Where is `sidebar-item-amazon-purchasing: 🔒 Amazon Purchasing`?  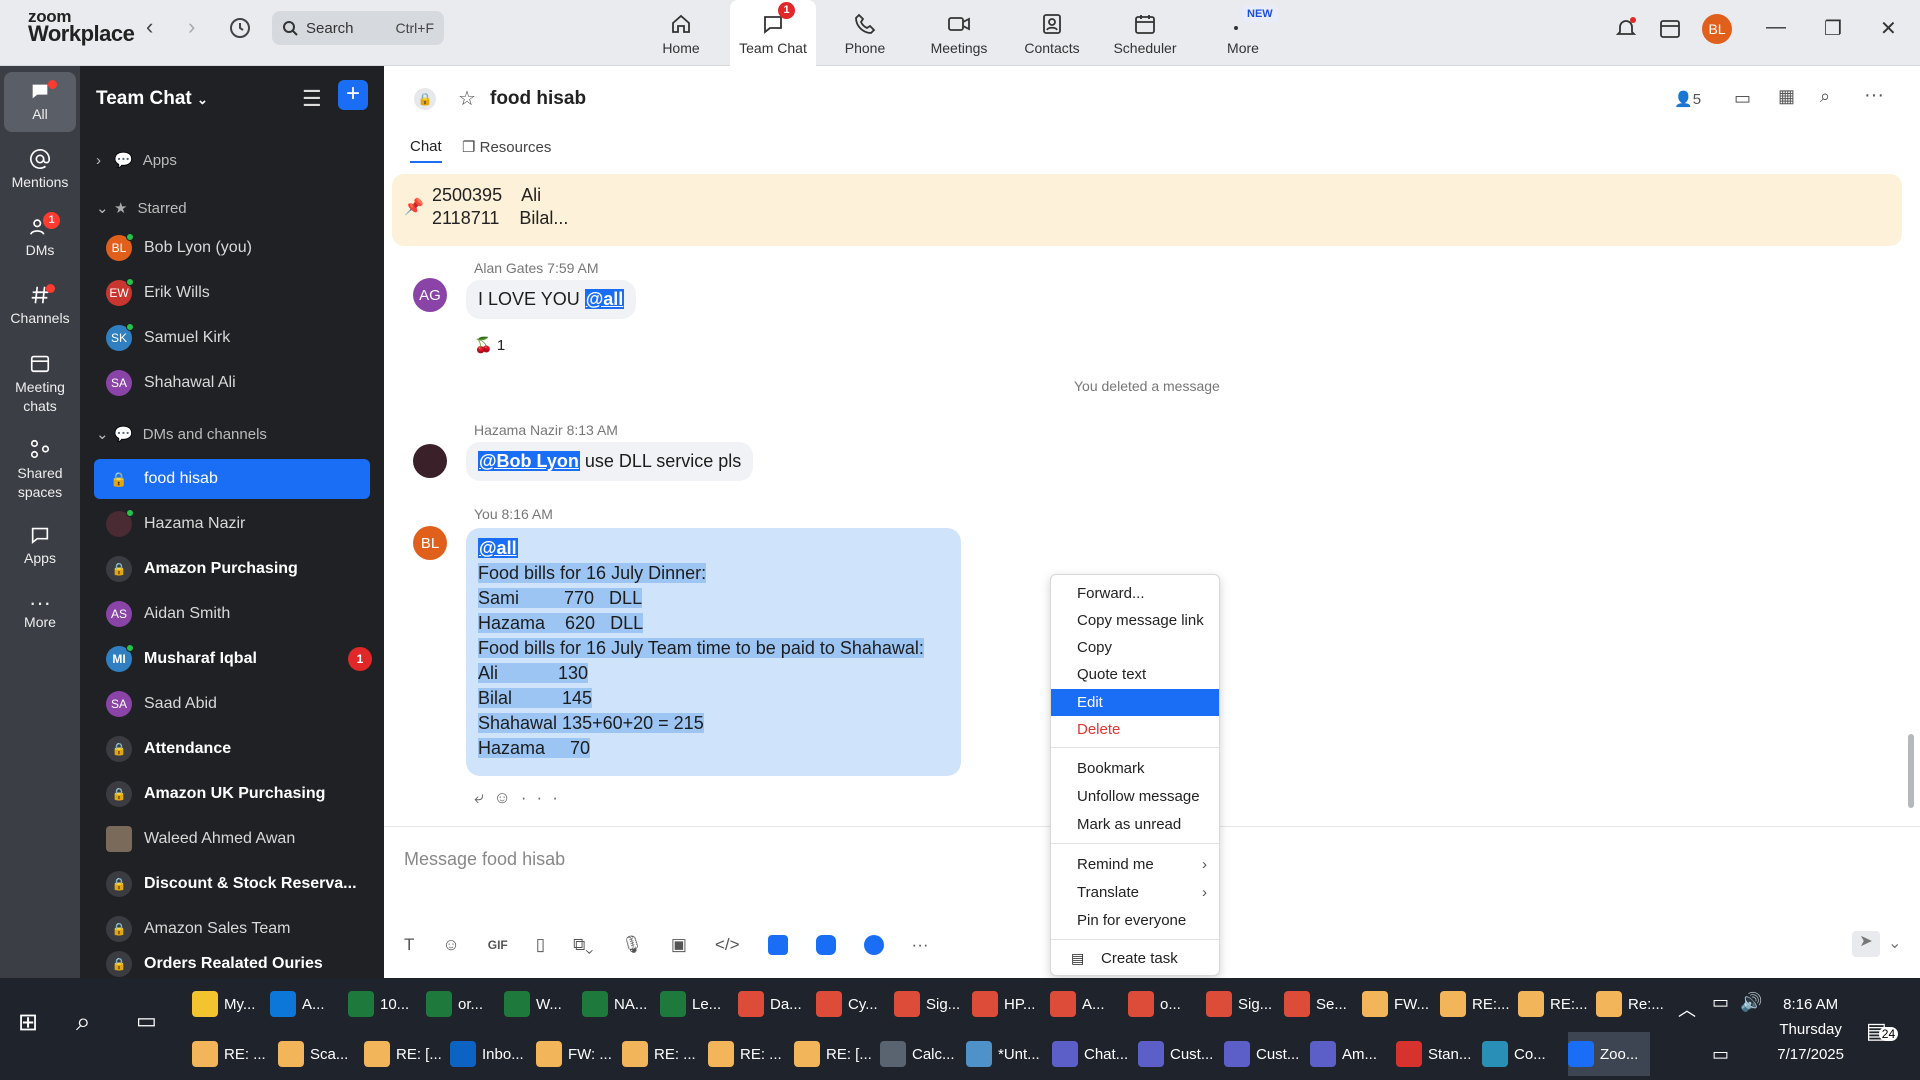 sidebar-item-amazon-purchasing: 🔒 Amazon Purchasing is located at coordinates (234, 569).